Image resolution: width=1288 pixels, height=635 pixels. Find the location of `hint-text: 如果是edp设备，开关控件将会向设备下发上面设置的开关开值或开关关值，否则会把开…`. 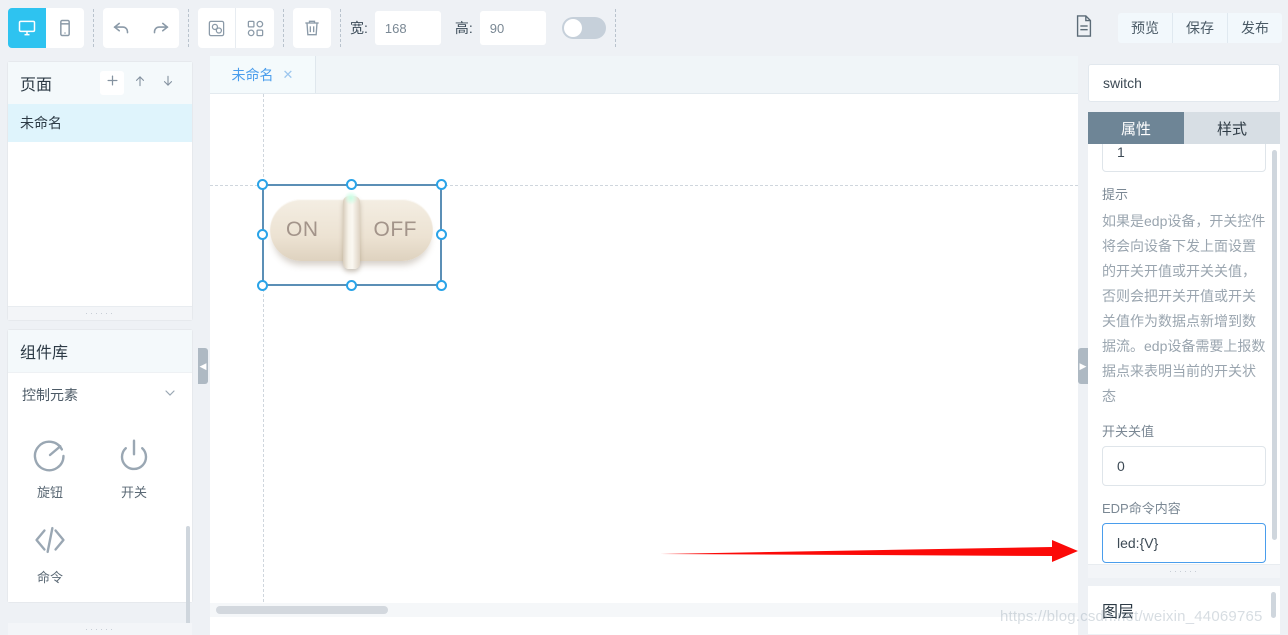

hint-text: 如果是edp设备，开关控件将会向设备下发上面设置的开关开值或开关关值，否则会把开… is located at coordinates (1184, 308).